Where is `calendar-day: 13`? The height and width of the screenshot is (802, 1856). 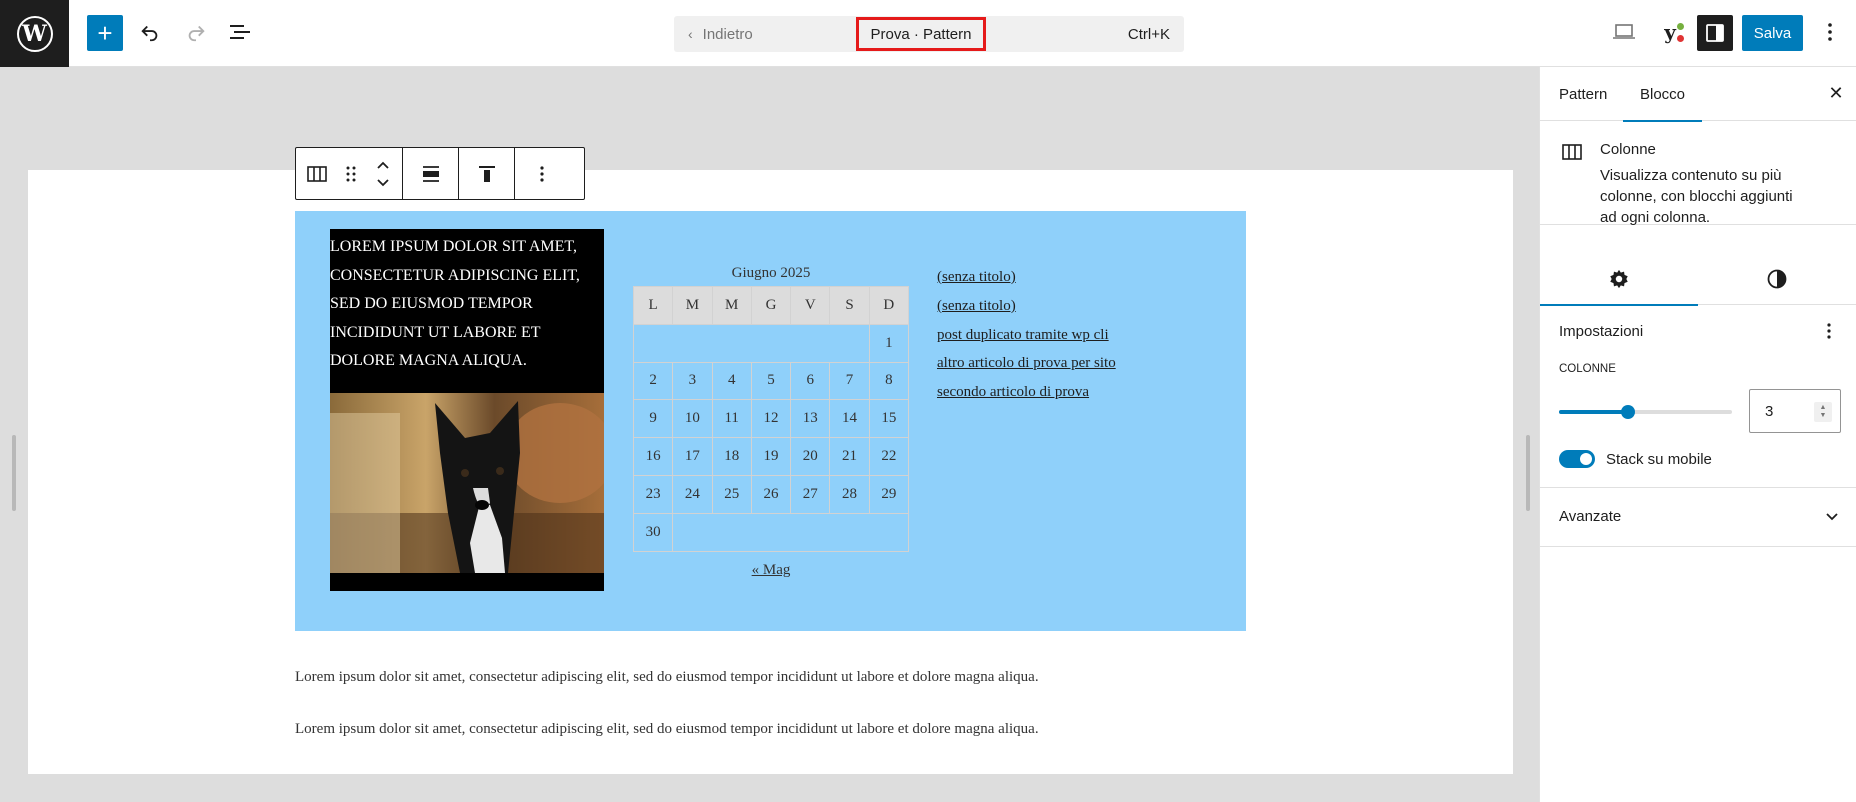 calendar-day: 13 is located at coordinates (810, 419).